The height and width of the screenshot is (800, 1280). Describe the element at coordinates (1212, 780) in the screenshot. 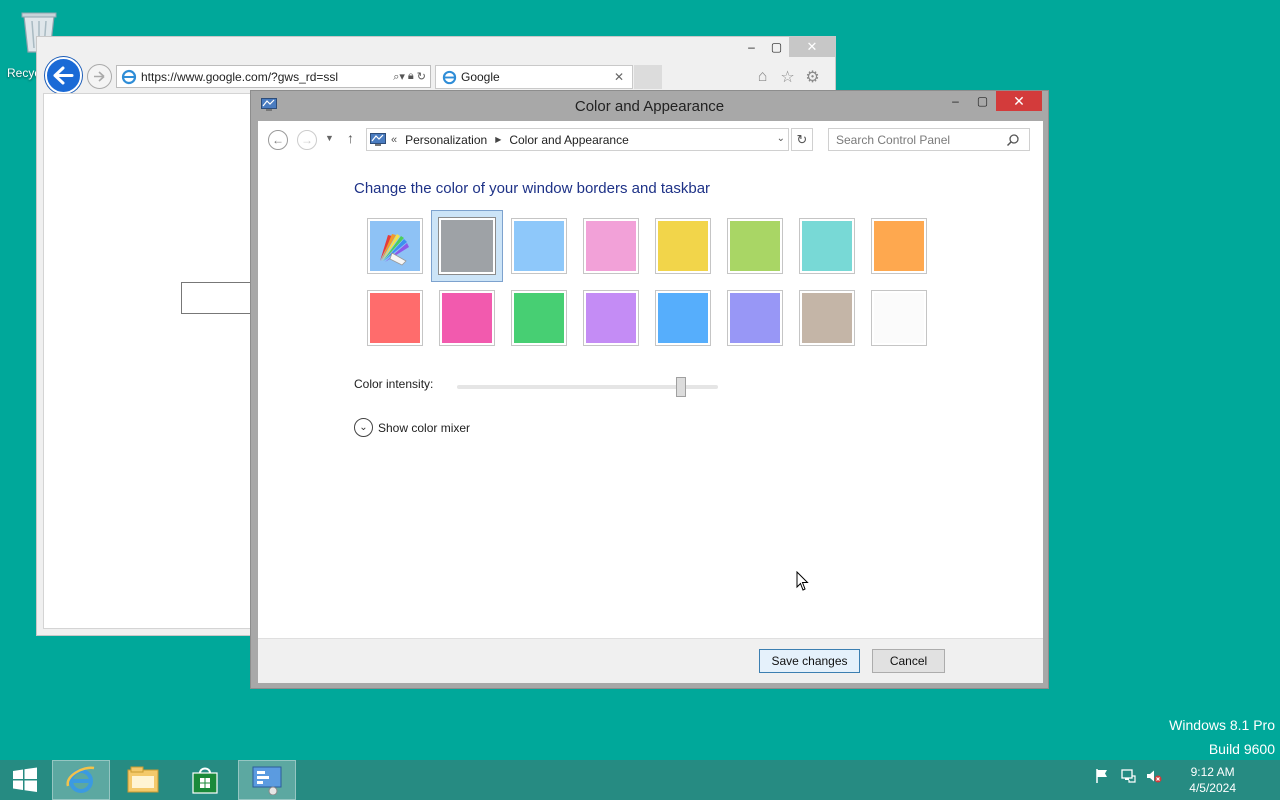

I see `system-clock: 9:12 AM 4/5/2024` at that location.